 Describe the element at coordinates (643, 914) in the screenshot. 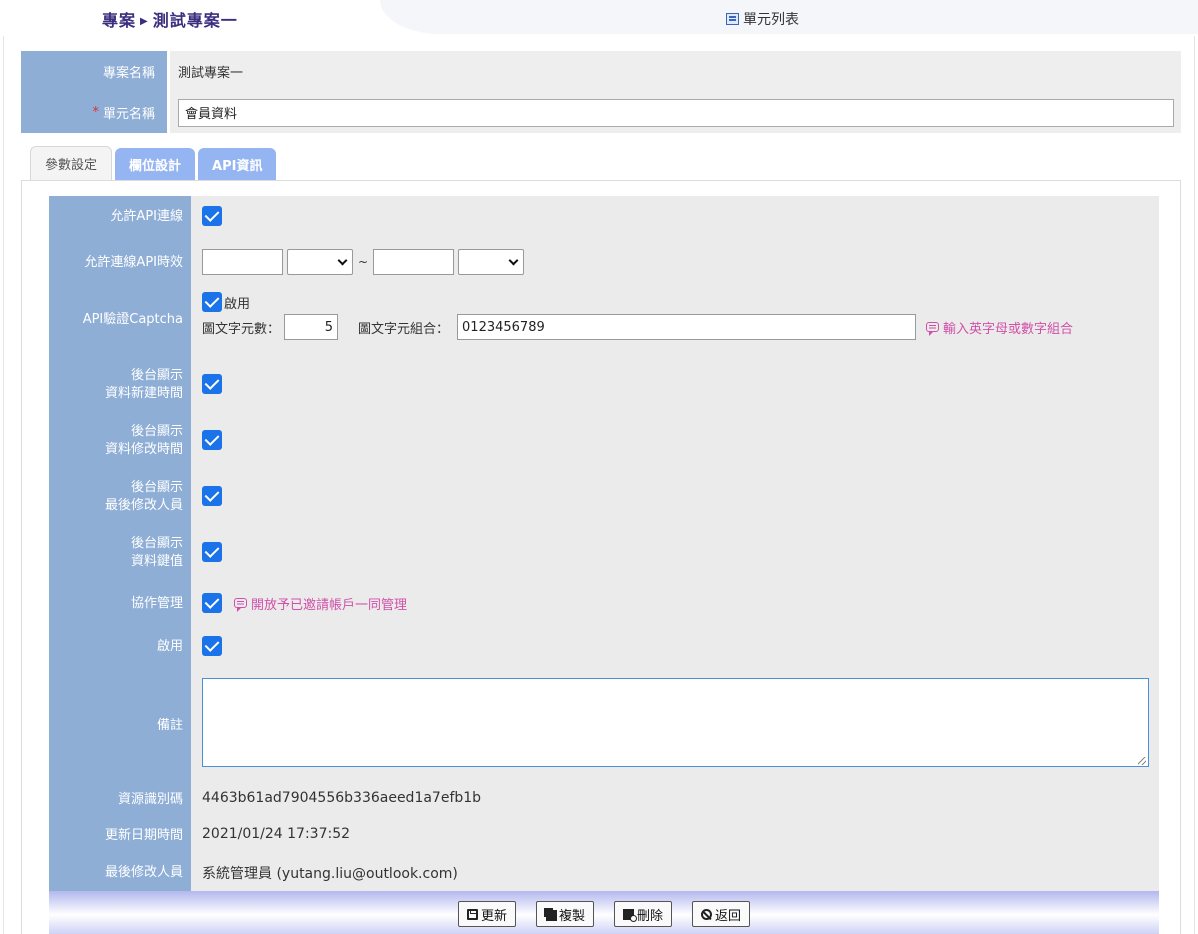

I see `delete-button: 刪除` at that location.